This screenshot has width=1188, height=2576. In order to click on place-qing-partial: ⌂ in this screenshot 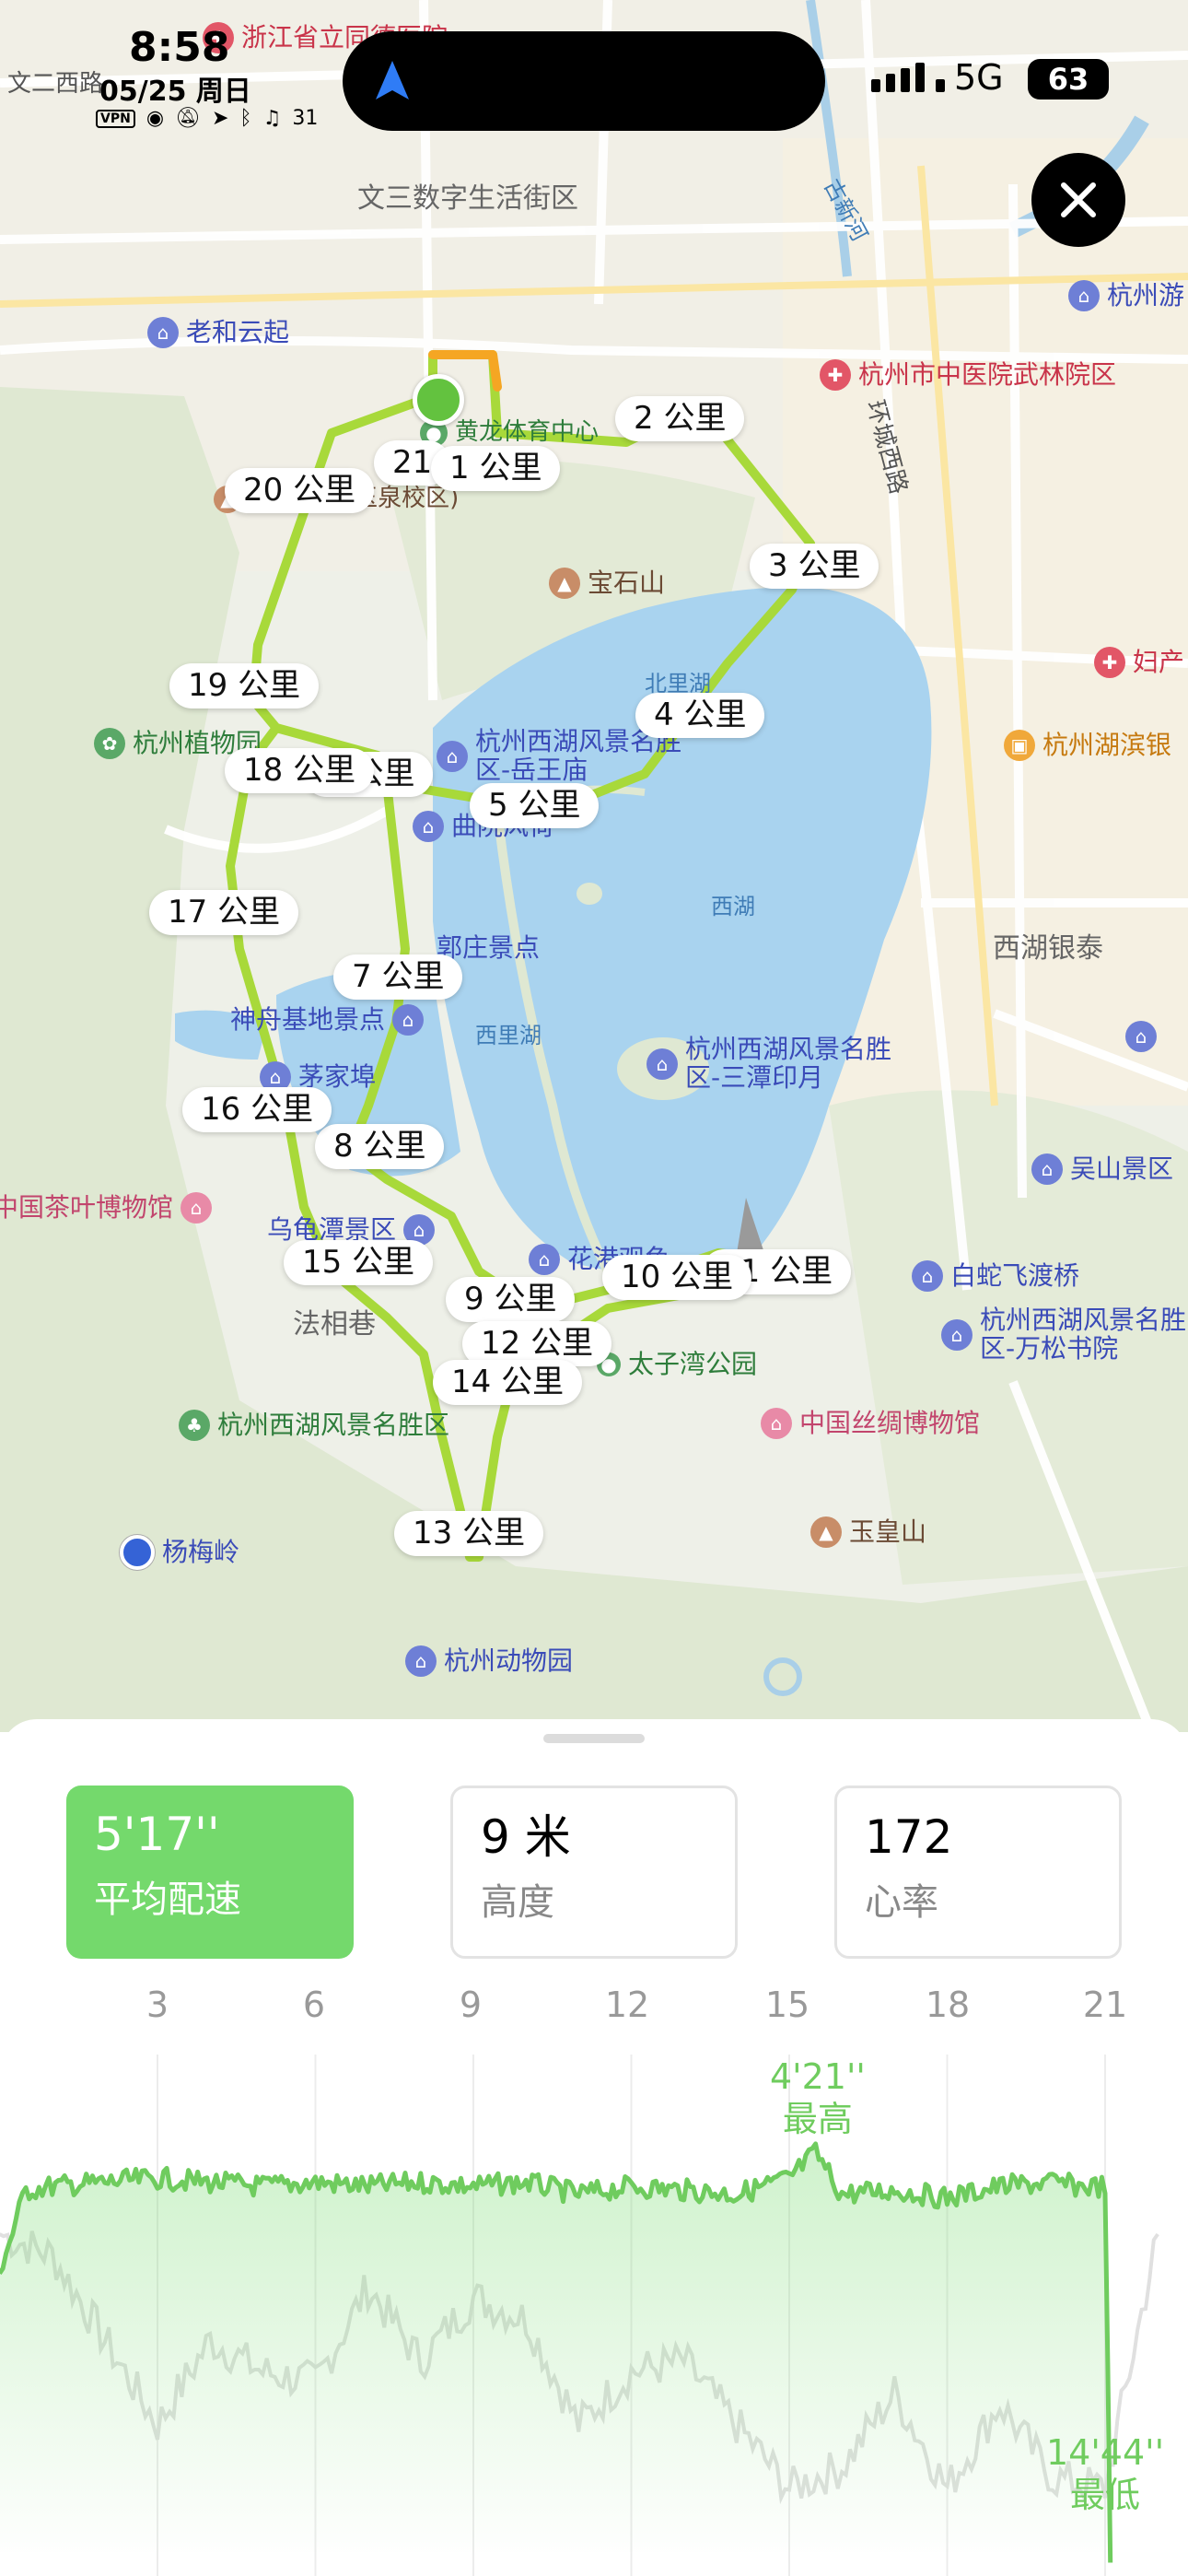, I will do `click(1141, 1036)`.